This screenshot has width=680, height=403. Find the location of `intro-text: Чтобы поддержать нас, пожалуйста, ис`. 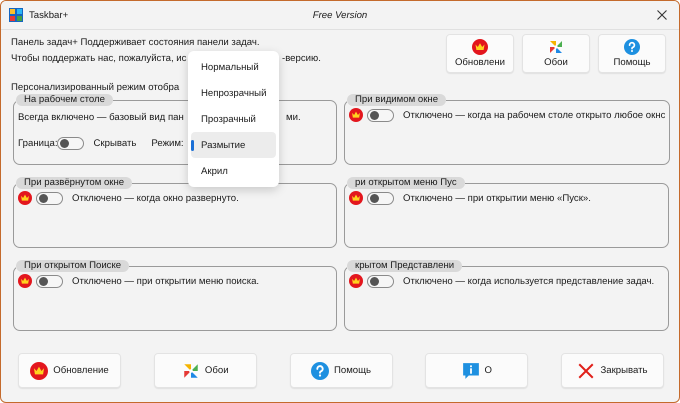

intro-text: Чтобы поддержать нас, пожалуйста, ис is located at coordinates (98, 58).